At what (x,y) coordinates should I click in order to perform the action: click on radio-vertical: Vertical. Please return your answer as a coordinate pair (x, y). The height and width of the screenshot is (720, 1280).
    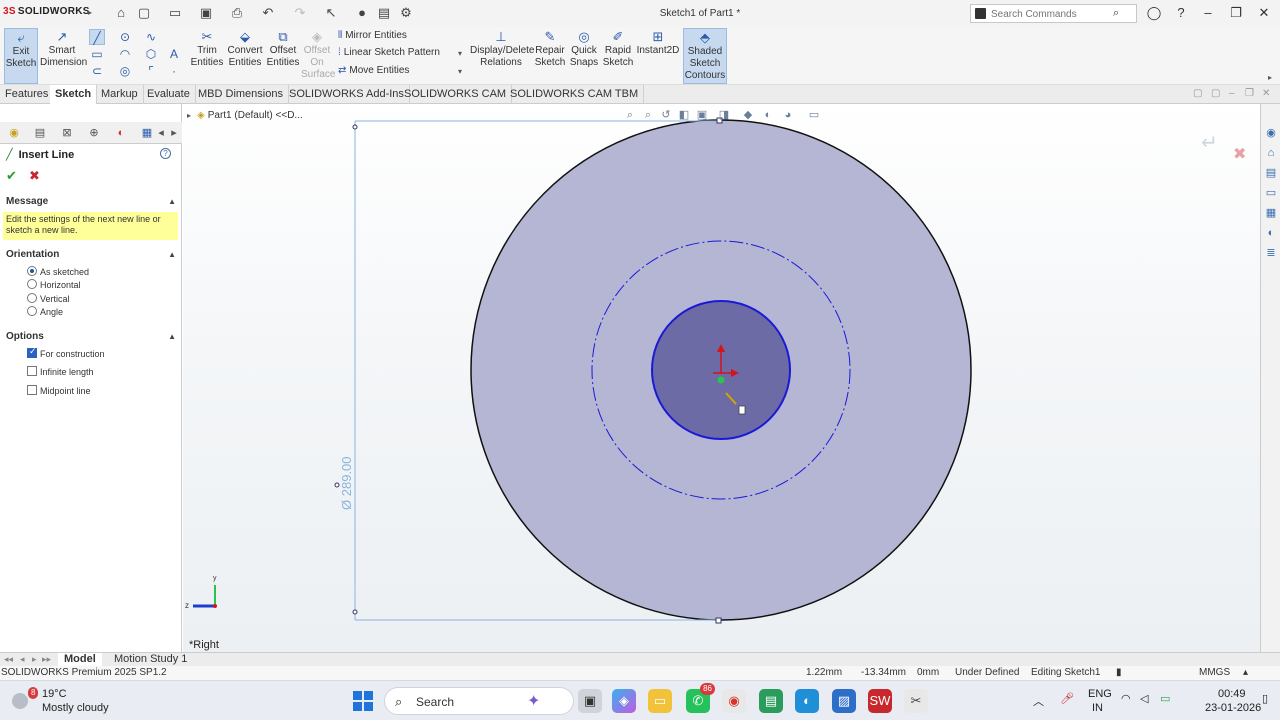
    Looking at the image, I should click on (48, 298).